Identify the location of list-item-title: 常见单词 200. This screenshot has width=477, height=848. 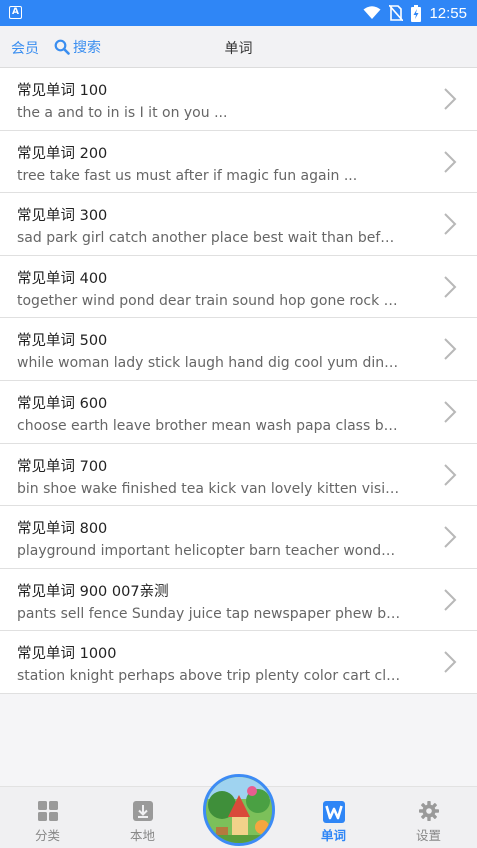
(62, 153).